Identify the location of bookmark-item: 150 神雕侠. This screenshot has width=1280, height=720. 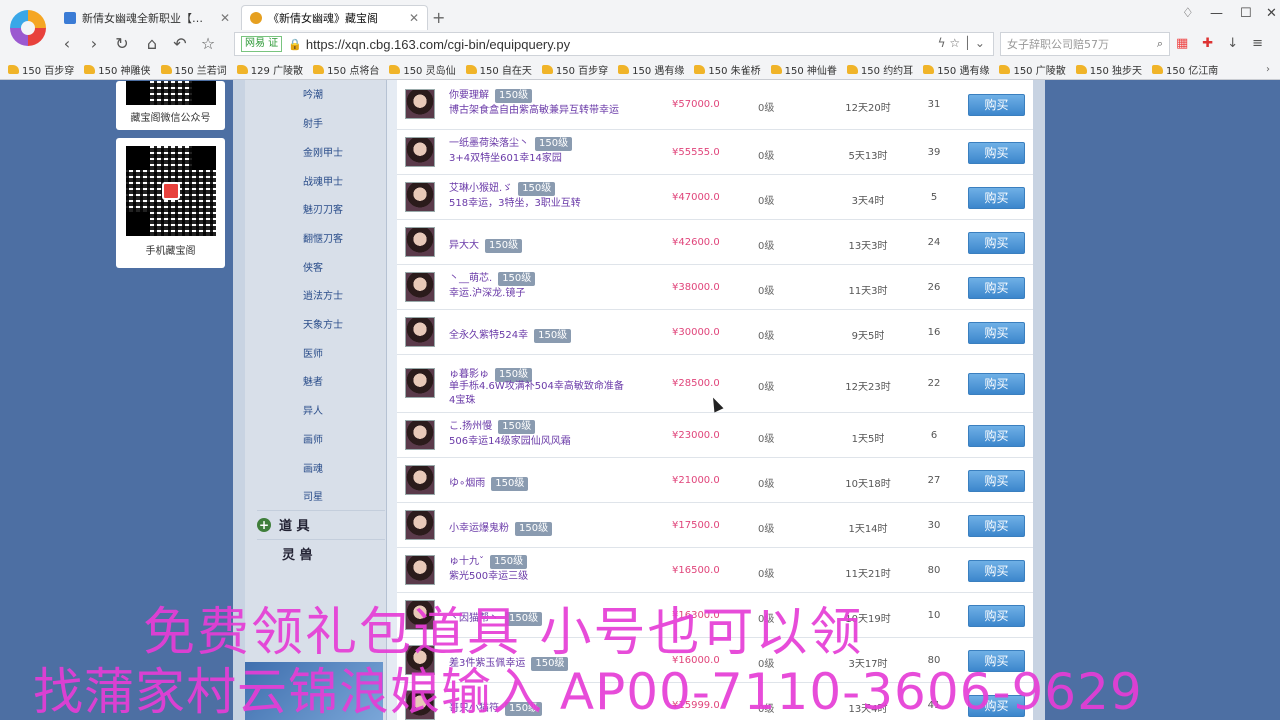
(117, 69).